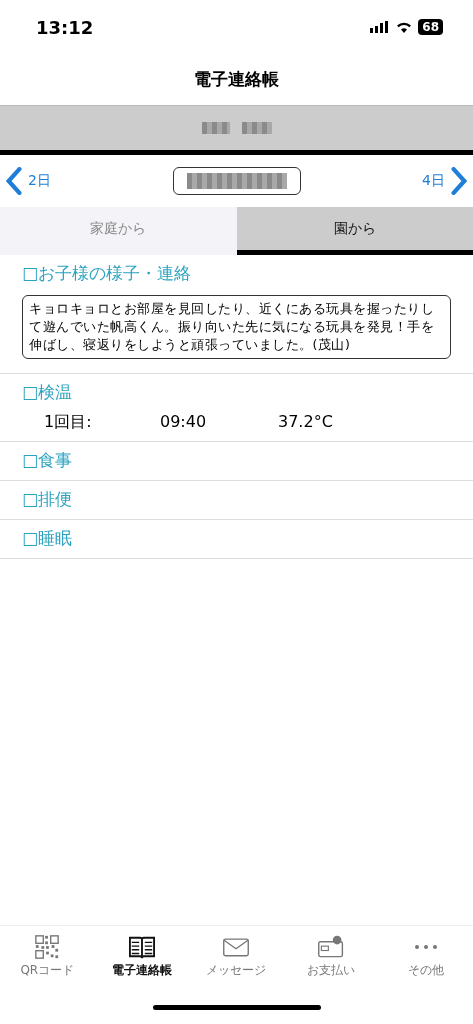 The width and height of the screenshot is (473, 1024). I want to click on more-icon, so click(425, 947).